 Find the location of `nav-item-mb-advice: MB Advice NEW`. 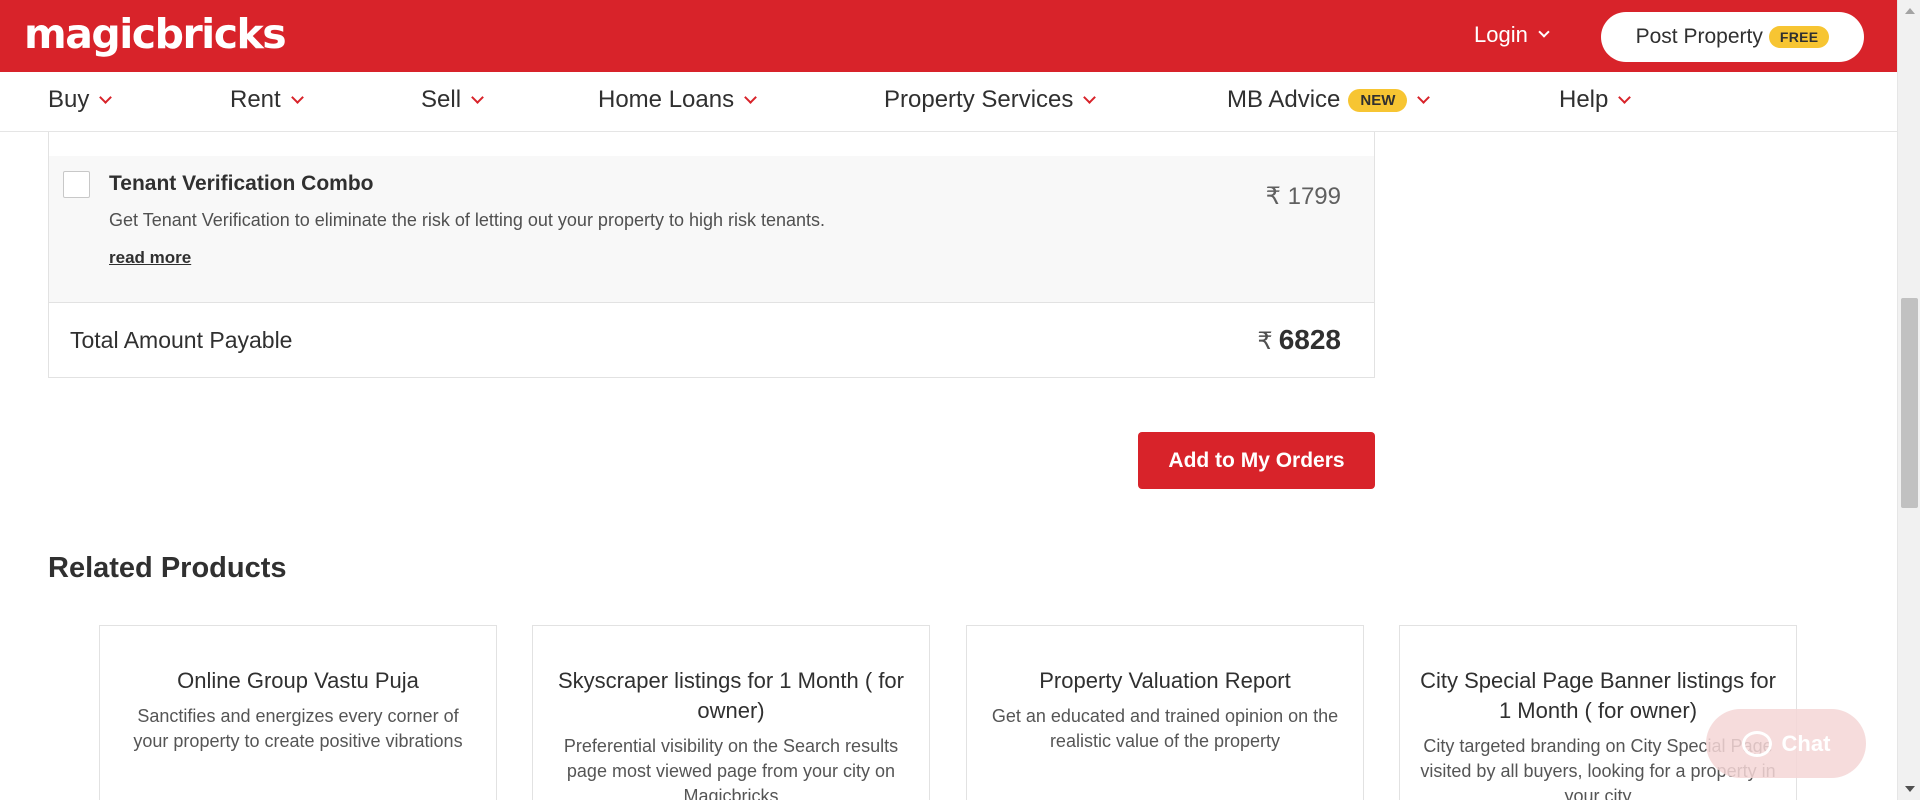

nav-item-mb-advice: MB Advice NEW is located at coordinates (1329, 100).